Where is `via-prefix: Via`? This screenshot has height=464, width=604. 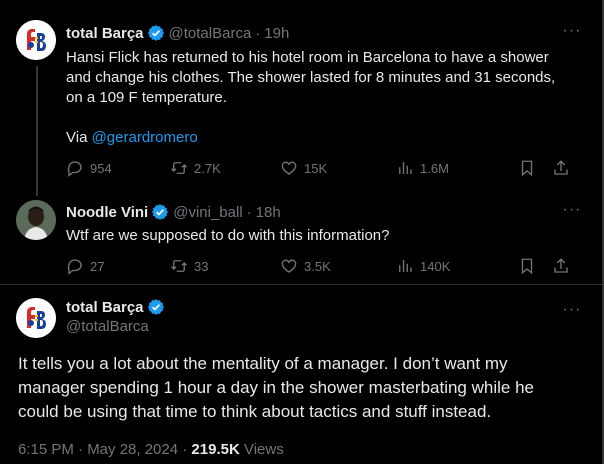
via-prefix: Via is located at coordinates (79, 137).